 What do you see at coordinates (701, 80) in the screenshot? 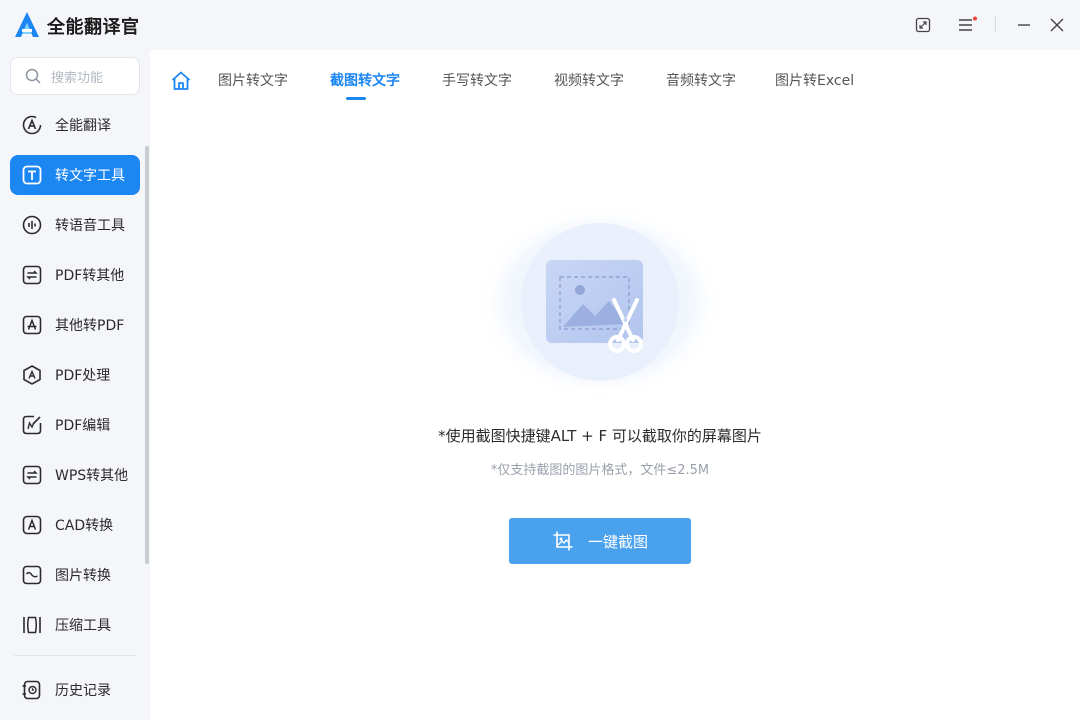
I see `tab-audio-to-text: 音频转文字` at bounding box center [701, 80].